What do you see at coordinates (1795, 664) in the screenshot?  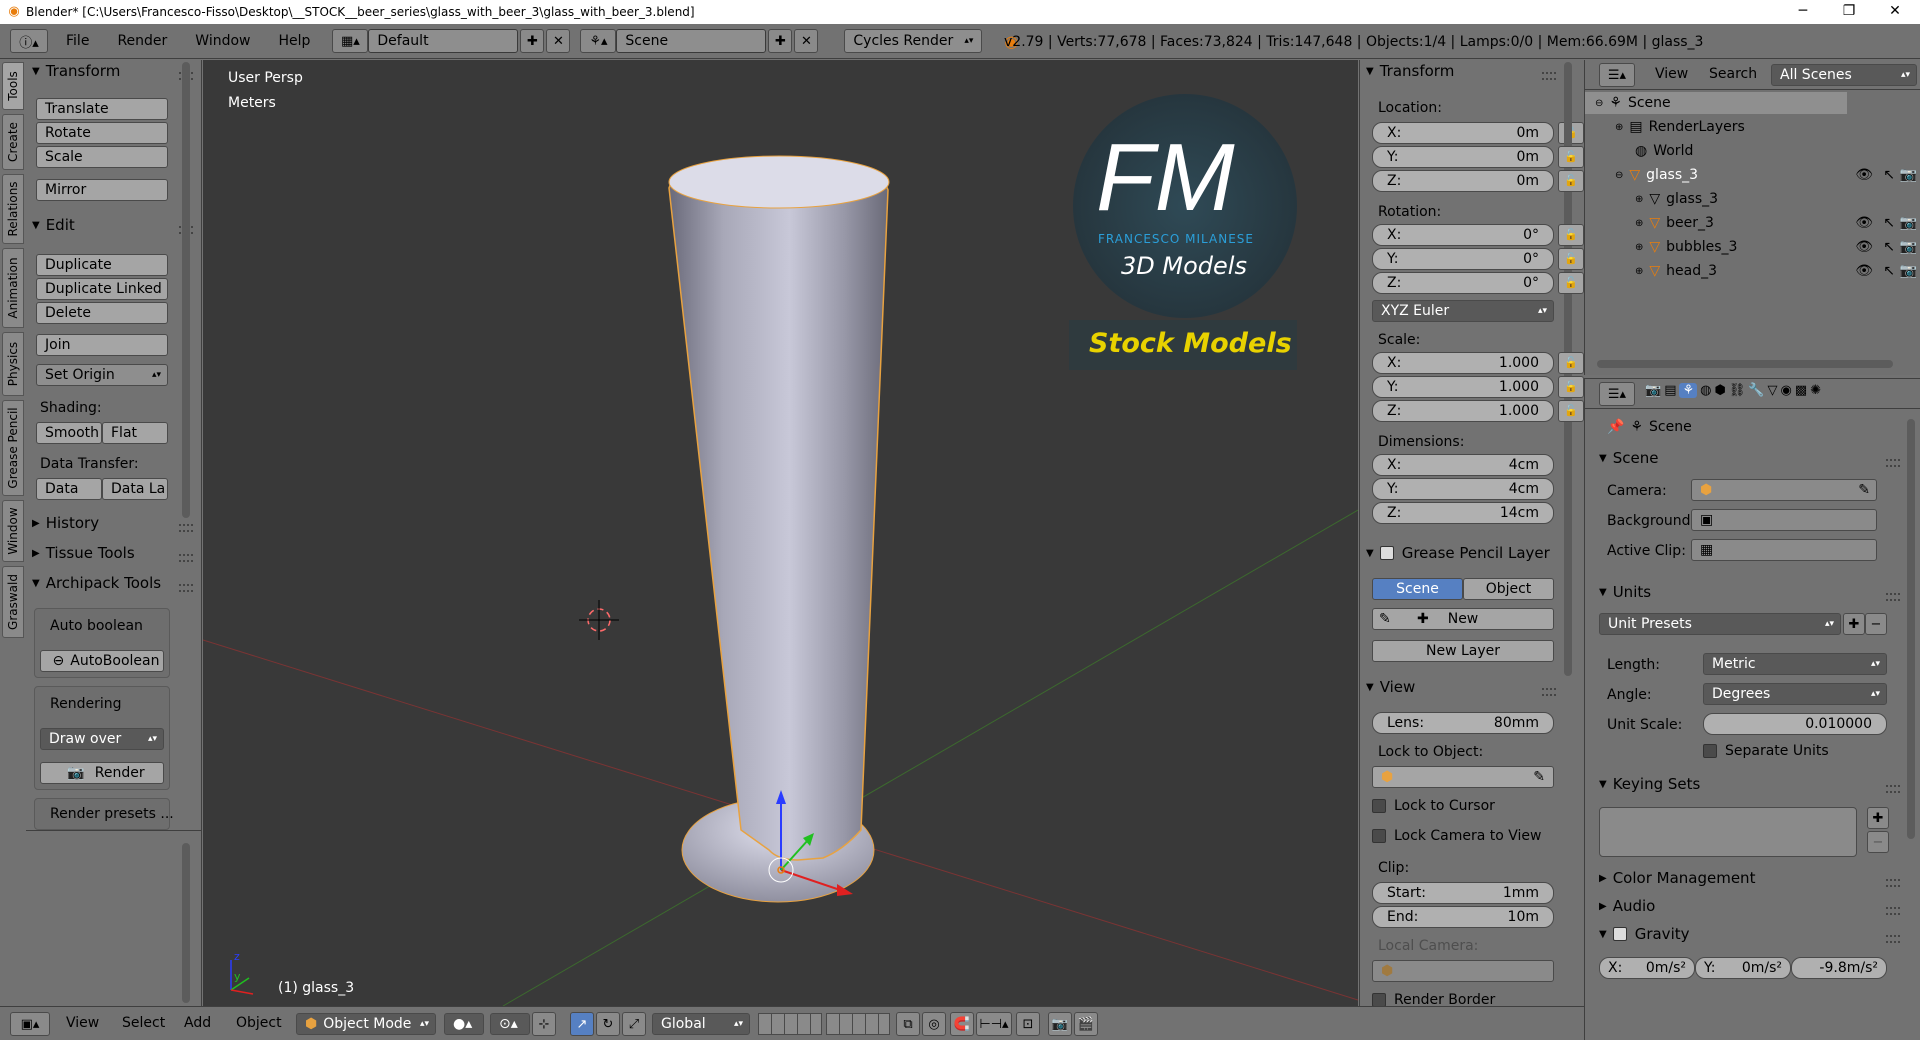 I see `length-system-dropdown: Metric ▴▾` at bounding box center [1795, 664].